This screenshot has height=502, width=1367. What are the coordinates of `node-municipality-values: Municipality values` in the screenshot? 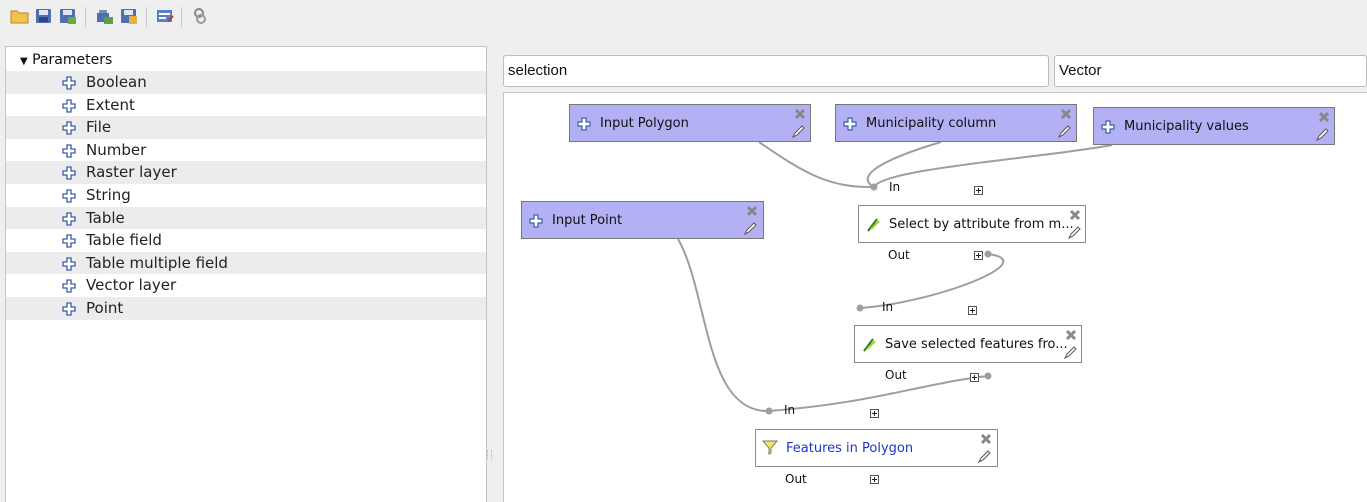 It's located at (1214, 126).